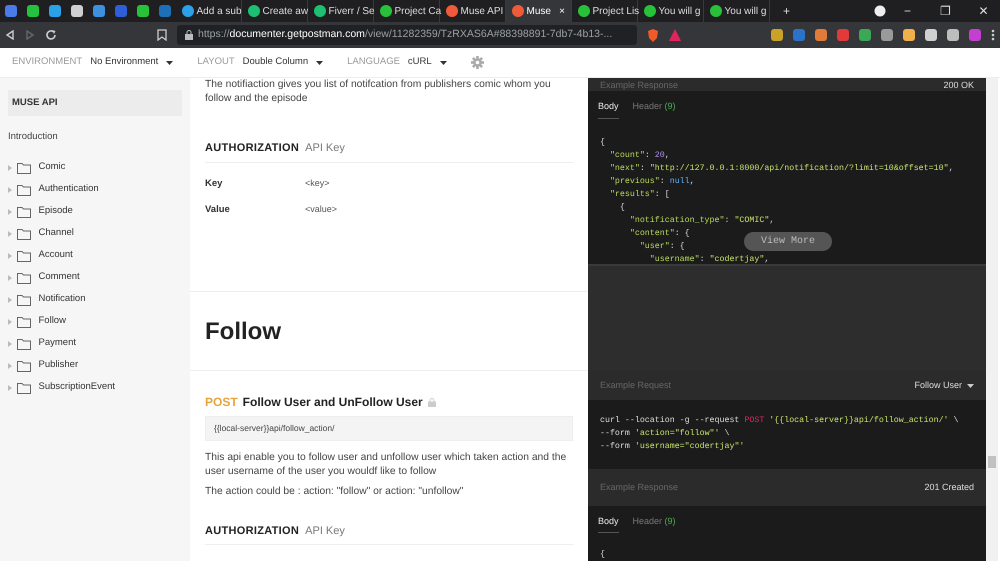 The image size is (1000, 561). Describe the element at coordinates (779, 421) in the screenshot. I see `code-line: curl --location -g --request POST '{{local-server}}api/follow_action/' \` at that location.